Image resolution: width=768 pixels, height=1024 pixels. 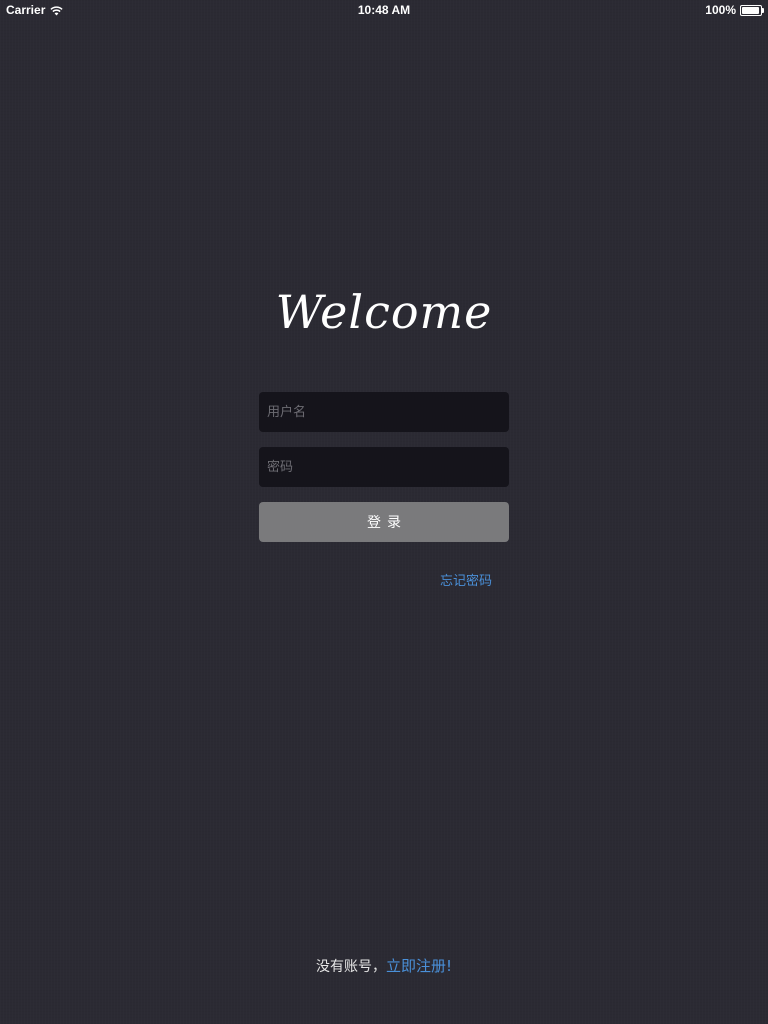 I want to click on battery-fill, so click(x=750, y=10).